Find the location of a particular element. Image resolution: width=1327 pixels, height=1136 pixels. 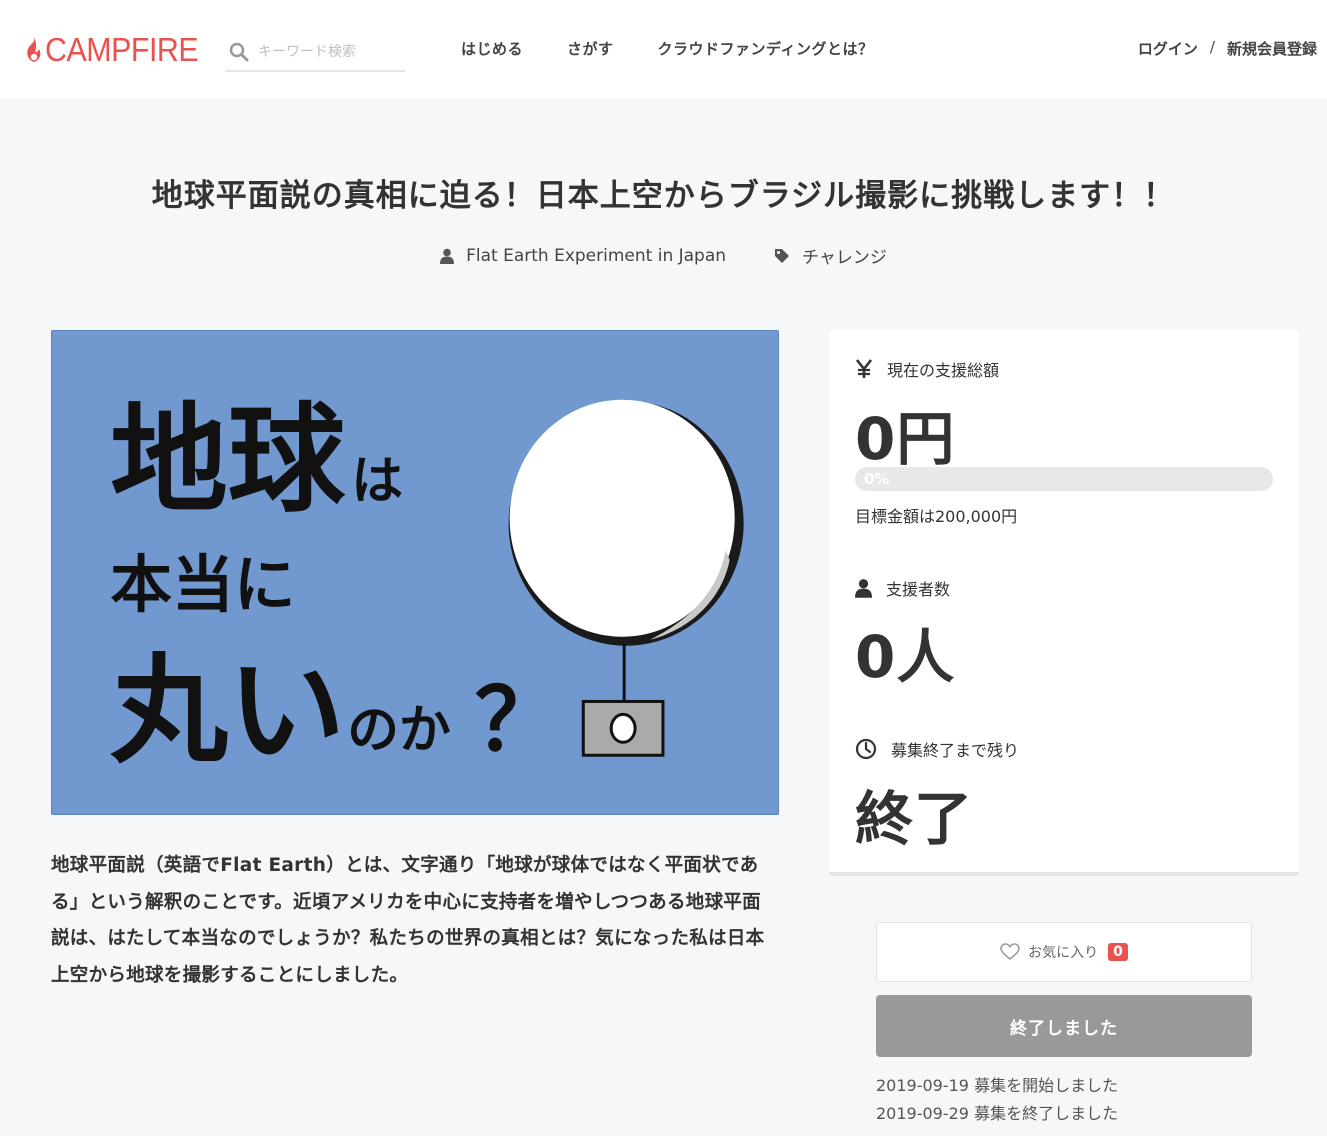

start-date: 2019-09-19 募集を開始しました is located at coordinates (997, 1085).